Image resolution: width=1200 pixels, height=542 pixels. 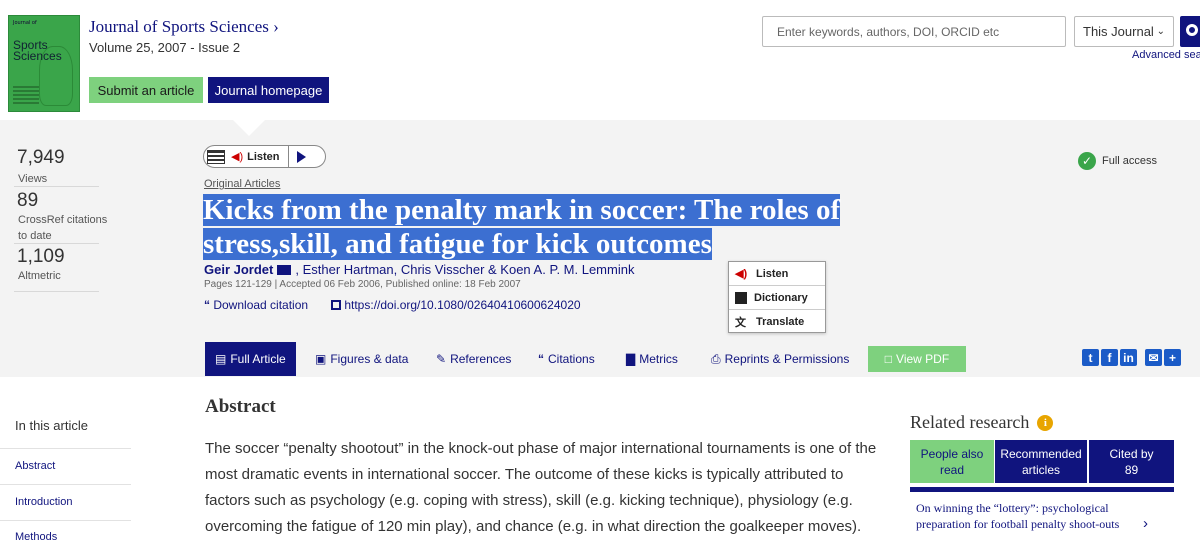 I want to click on search-input: Enter keywords, authors, DOI, ORCID etc, so click(x=914, y=31).